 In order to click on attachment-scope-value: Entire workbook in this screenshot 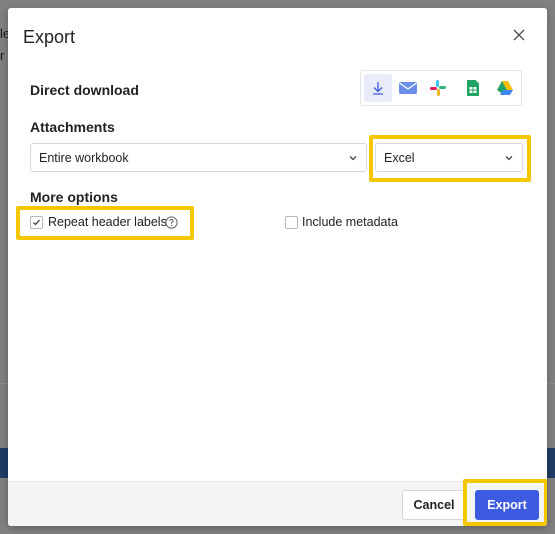, I will do `click(84, 158)`.